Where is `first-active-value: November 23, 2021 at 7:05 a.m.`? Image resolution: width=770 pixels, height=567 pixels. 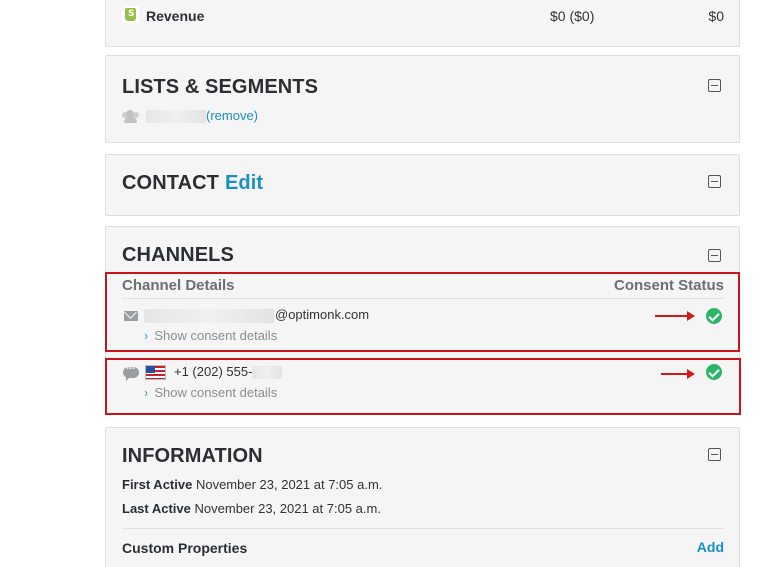
first-active-value: November 23, 2021 at 7:05 a.m. is located at coordinates (289, 484).